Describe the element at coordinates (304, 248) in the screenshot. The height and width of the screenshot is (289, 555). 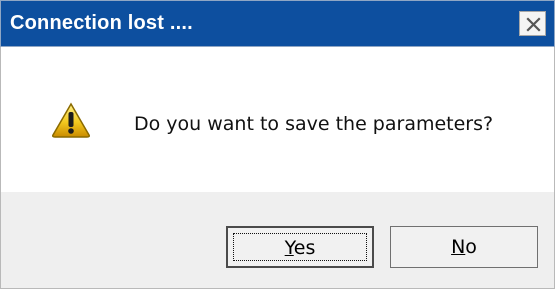
I see `yes-label-rest: es` at that location.